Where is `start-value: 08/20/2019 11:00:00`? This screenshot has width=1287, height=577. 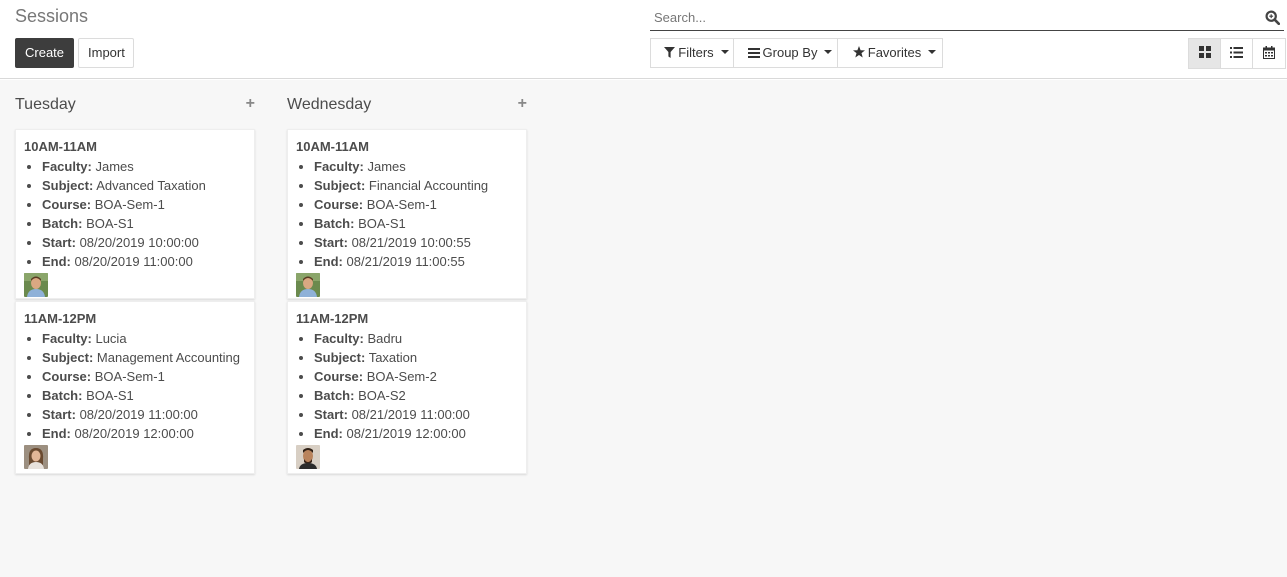
start-value: 08/20/2019 11:00:00 is located at coordinates (138, 414).